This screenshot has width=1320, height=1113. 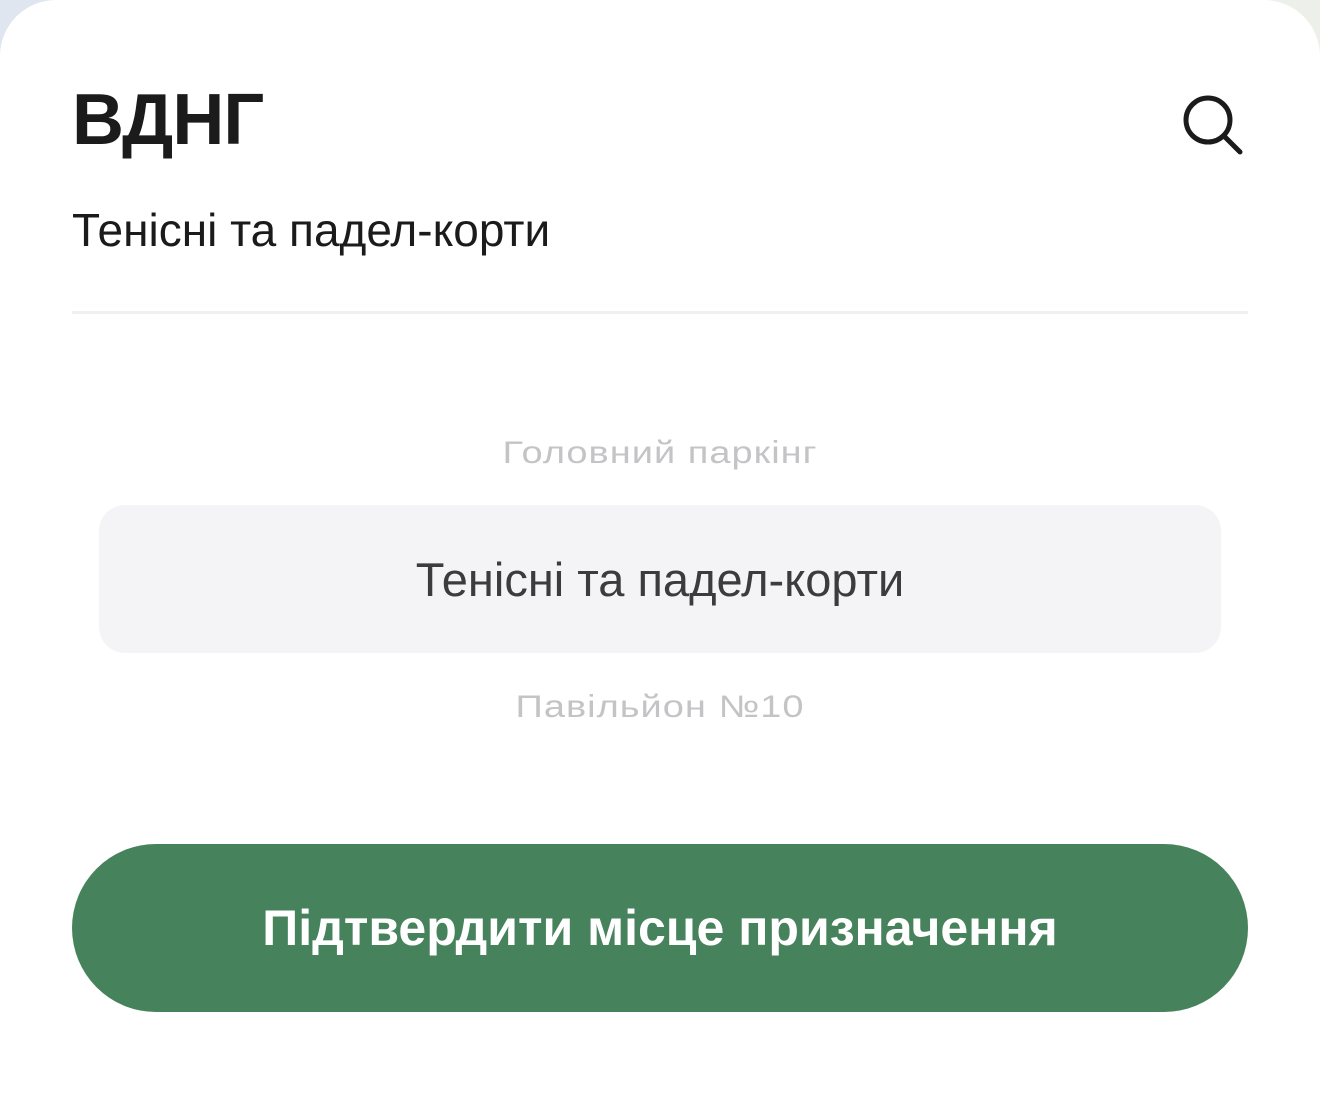 I want to click on picker-selected-label: Тенісні та падел-корти, so click(x=660, y=579).